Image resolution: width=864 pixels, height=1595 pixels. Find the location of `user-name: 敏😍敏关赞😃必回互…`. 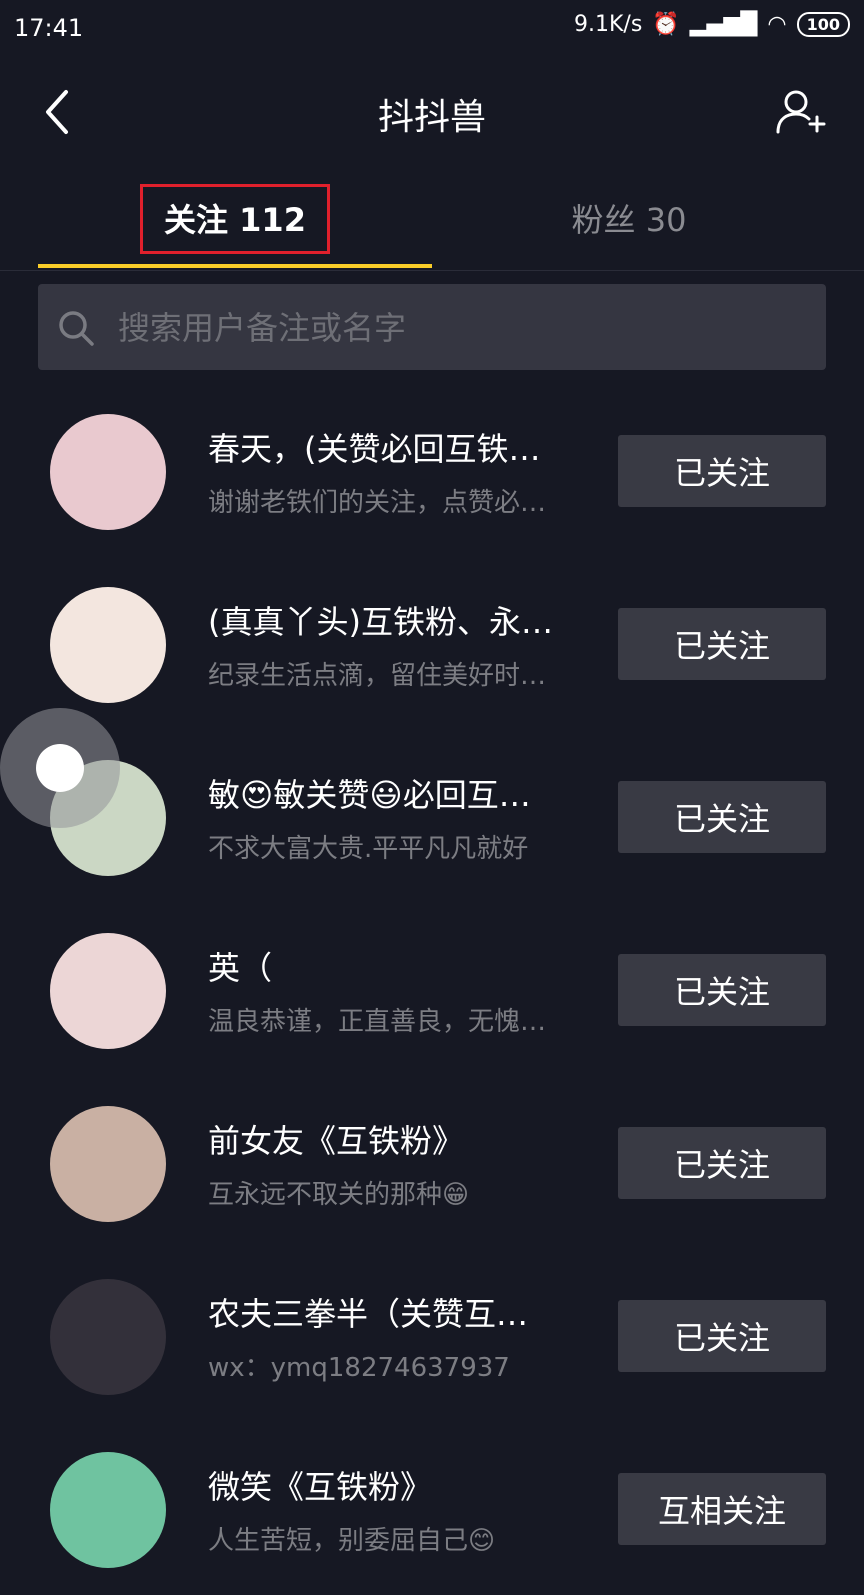

user-name: 敏😍敏关赞😃必回互… is located at coordinates (369, 795).